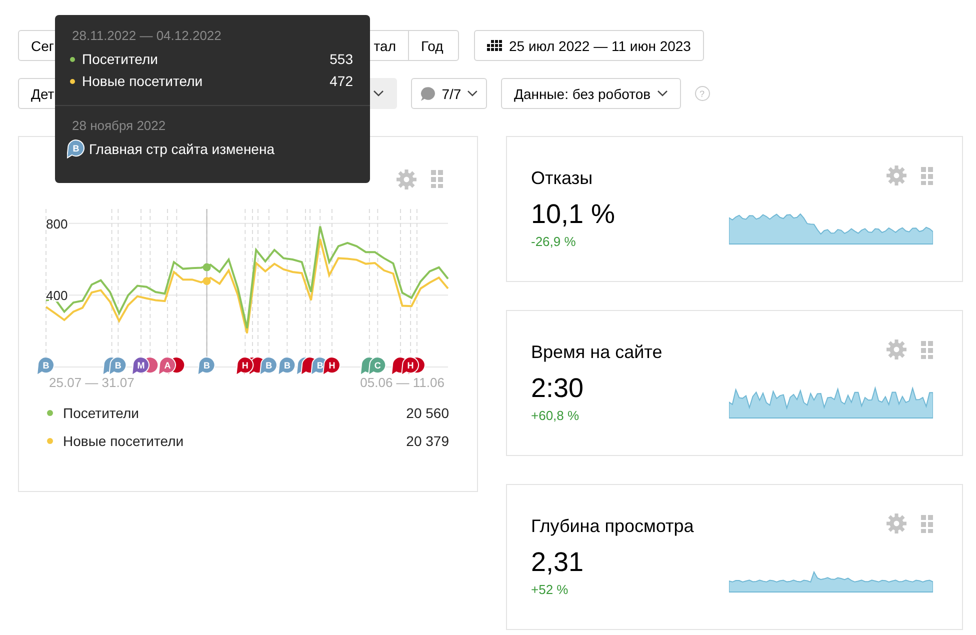 The width and height of the screenshot is (976, 635). I want to click on metric-change: +52 %, so click(550, 589).